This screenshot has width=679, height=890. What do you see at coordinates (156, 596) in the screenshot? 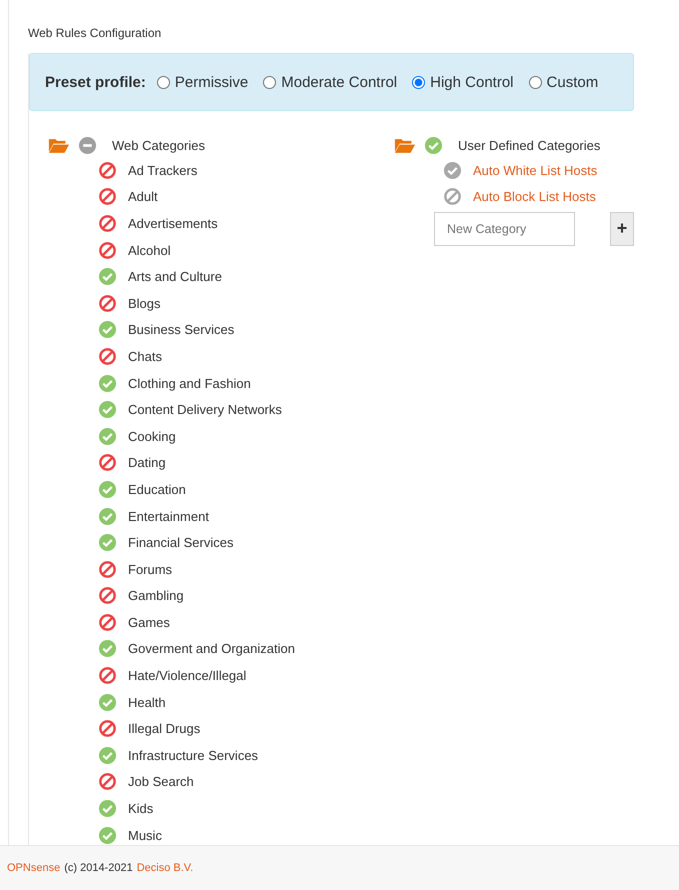
I see `tree-node: Gambling` at bounding box center [156, 596].